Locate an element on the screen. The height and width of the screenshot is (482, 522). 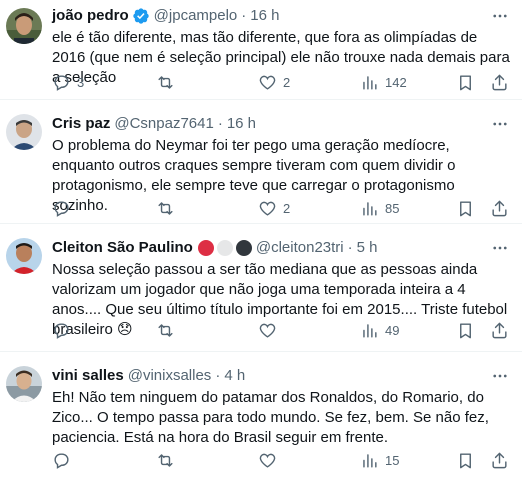
tweet-header: Cleiton São Paulino @cleiton23tri · 5 h is located at coordinates (282, 248).